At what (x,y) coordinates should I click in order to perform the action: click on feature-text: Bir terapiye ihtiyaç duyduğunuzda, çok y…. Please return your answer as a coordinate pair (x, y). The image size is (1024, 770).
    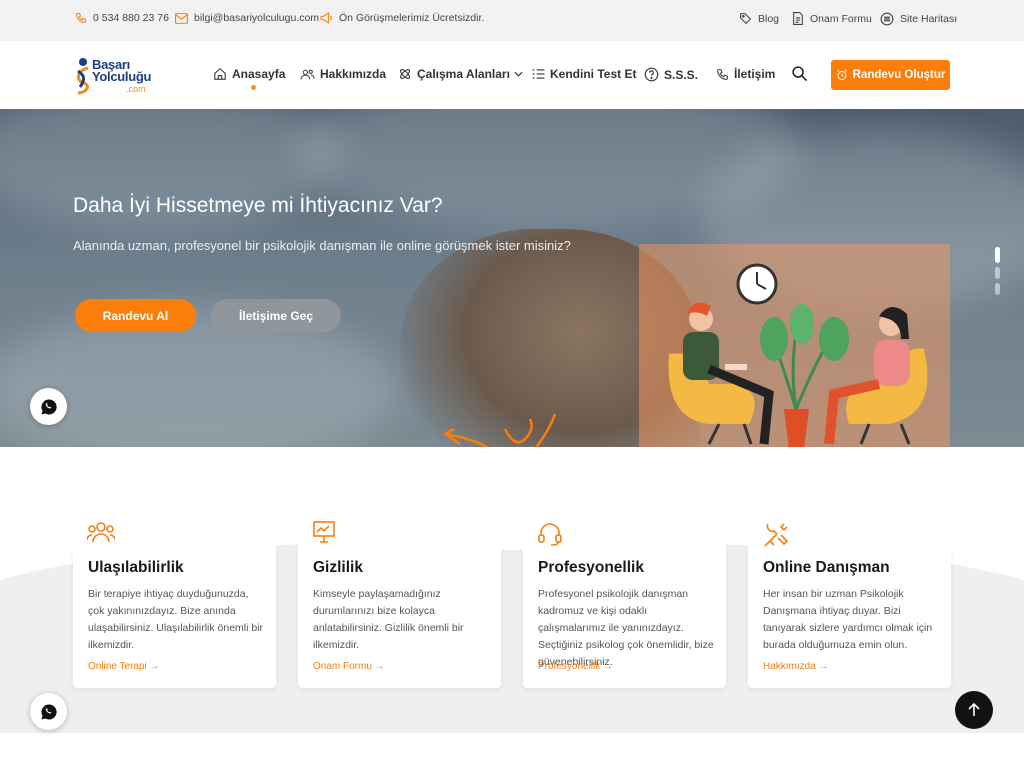
    Looking at the image, I should click on (176, 619).